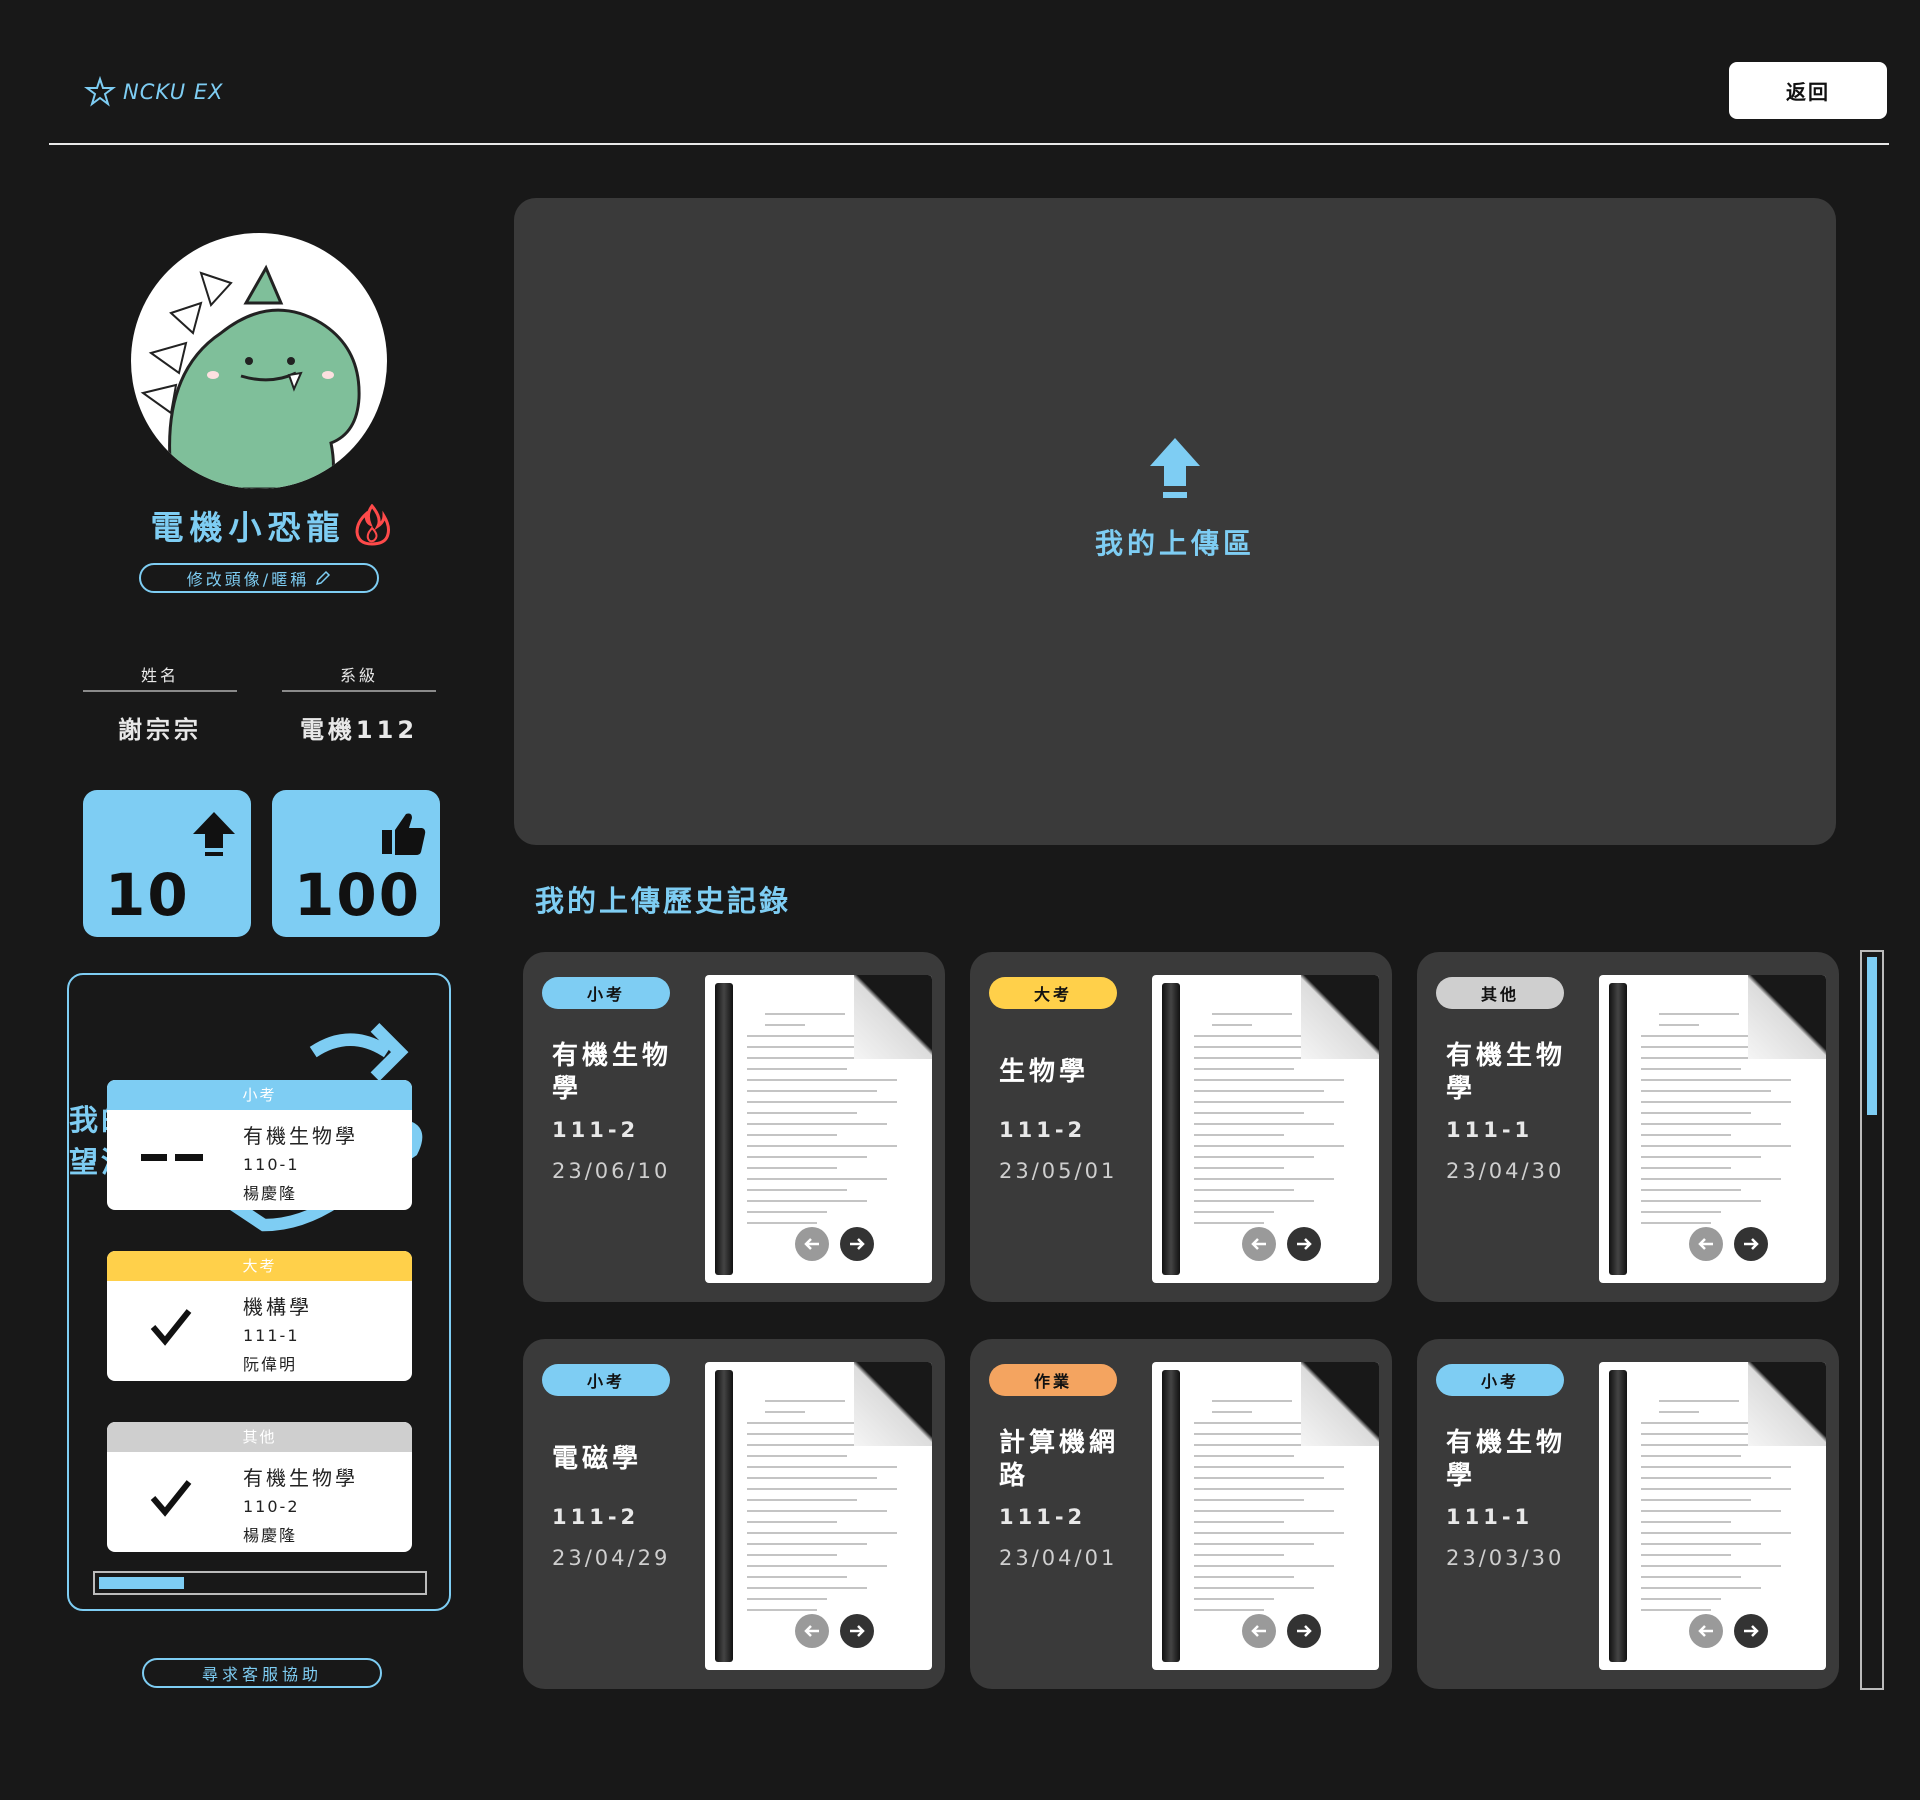  What do you see at coordinates (141, 1583) in the screenshot?
I see `wishlist-scroll-thumb` at bounding box center [141, 1583].